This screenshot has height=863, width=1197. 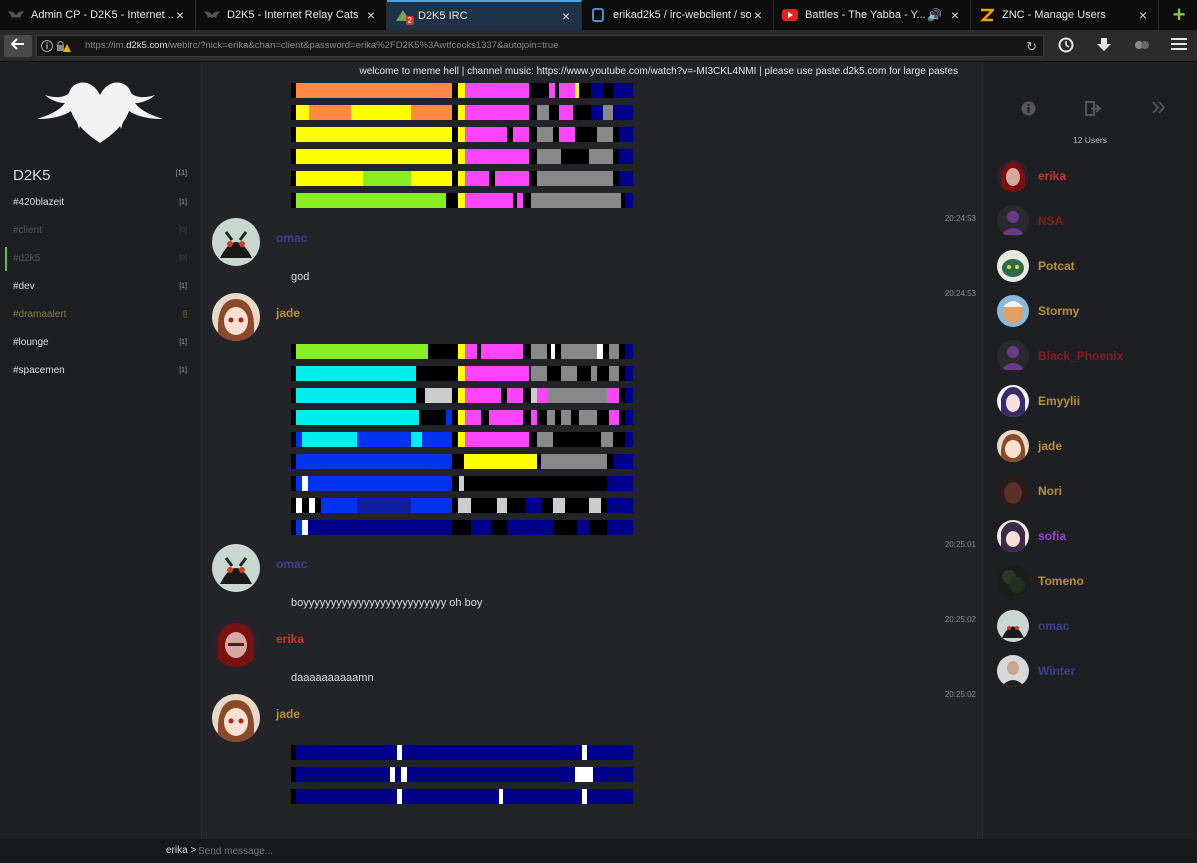 I want to click on channel-count: [0], so click(x=183, y=230).